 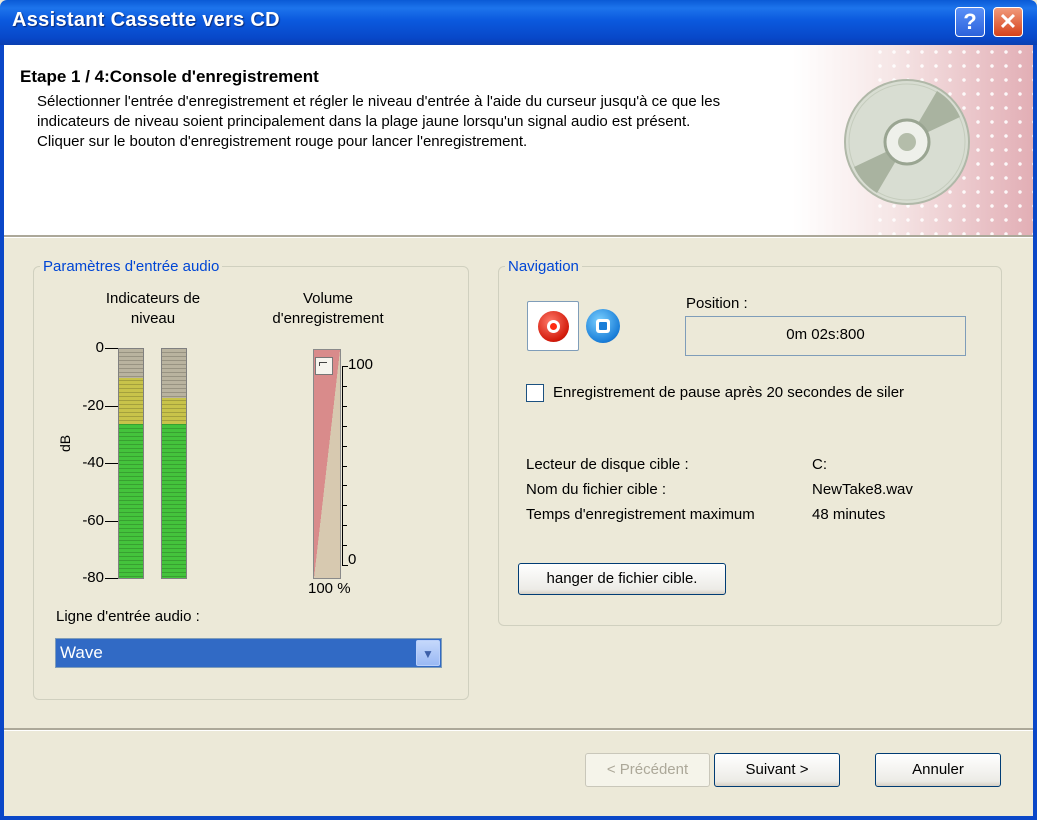 I want to click on record-icon-core, so click(x=553, y=326).